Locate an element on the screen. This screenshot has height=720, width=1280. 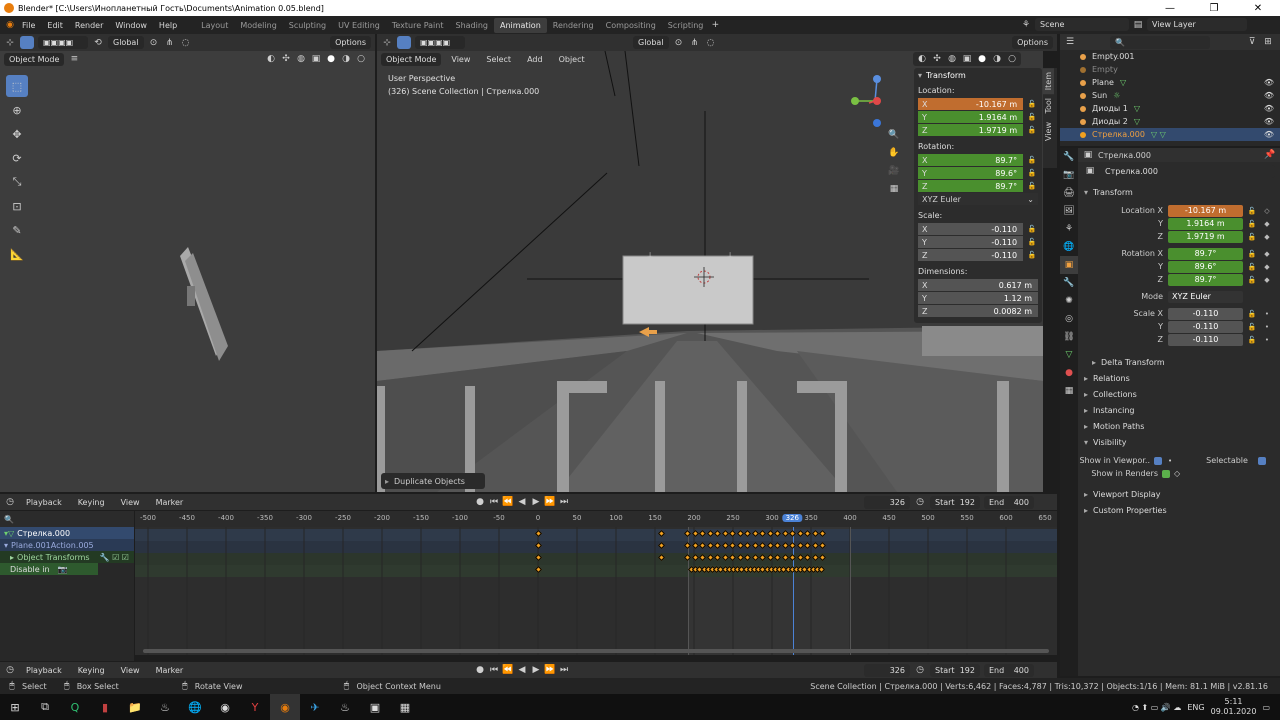
snap-icon: ⋔ is located at coordinates (170, 43).